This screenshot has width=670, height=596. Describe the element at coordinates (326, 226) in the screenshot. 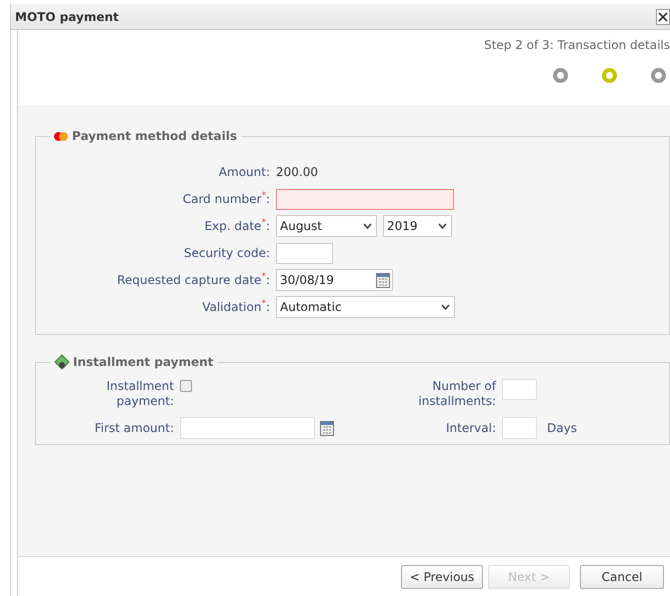

I see `dropdown: August` at that location.